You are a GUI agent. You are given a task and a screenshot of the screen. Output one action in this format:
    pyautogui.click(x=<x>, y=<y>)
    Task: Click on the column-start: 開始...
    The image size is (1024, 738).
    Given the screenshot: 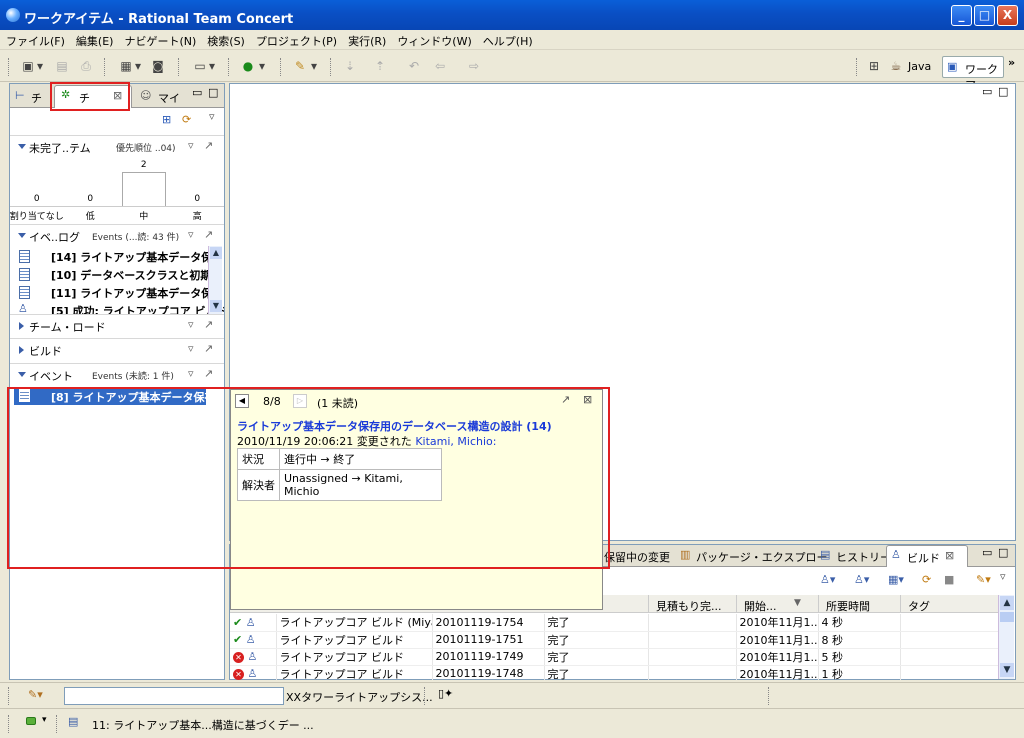 What is the action you would take?
    pyautogui.click(x=760, y=606)
    